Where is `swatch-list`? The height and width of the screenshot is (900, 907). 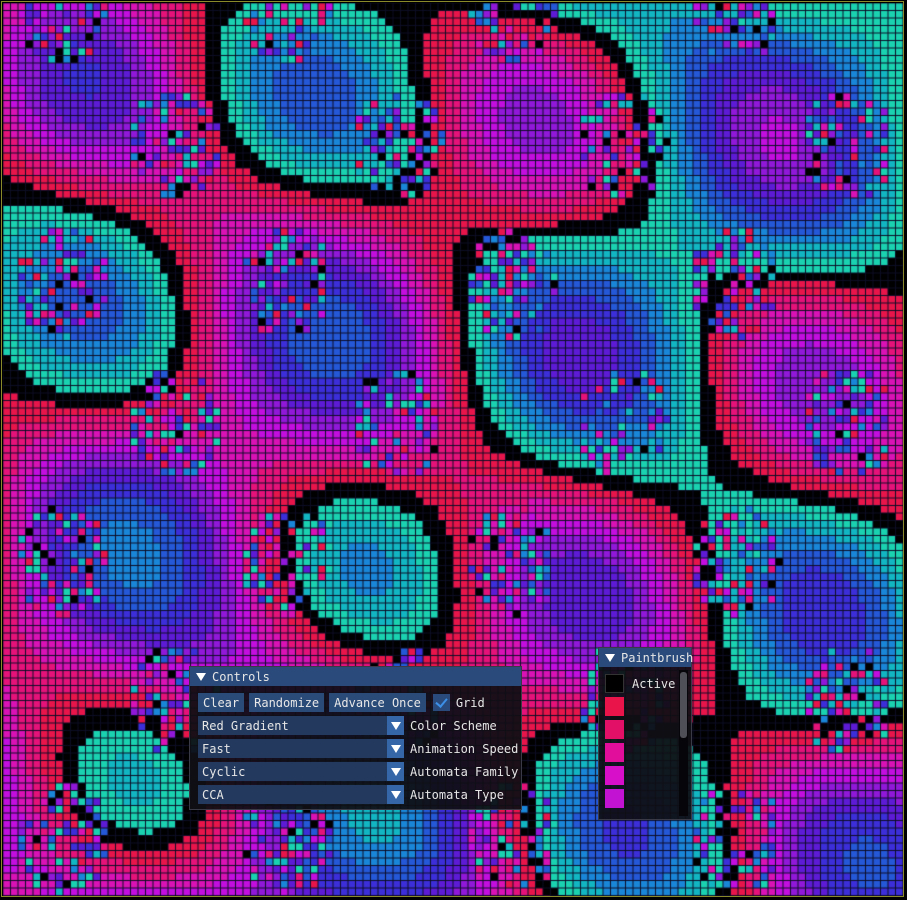 swatch-list is located at coordinates (614, 752).